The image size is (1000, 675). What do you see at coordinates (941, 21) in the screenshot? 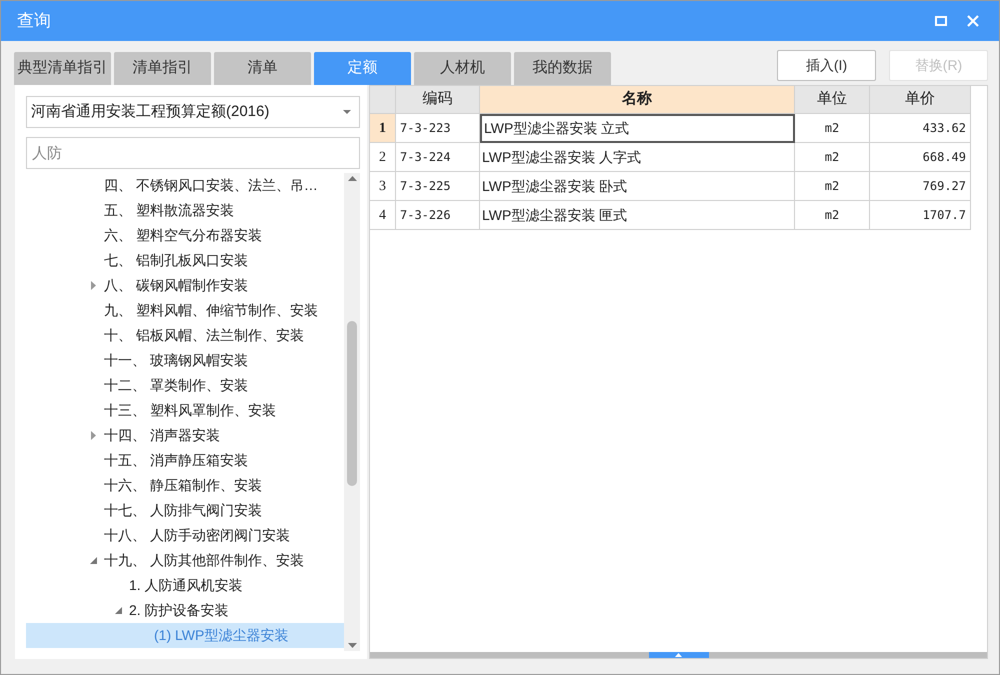
I see `maximize-icon` at bounding box center [941, 21].